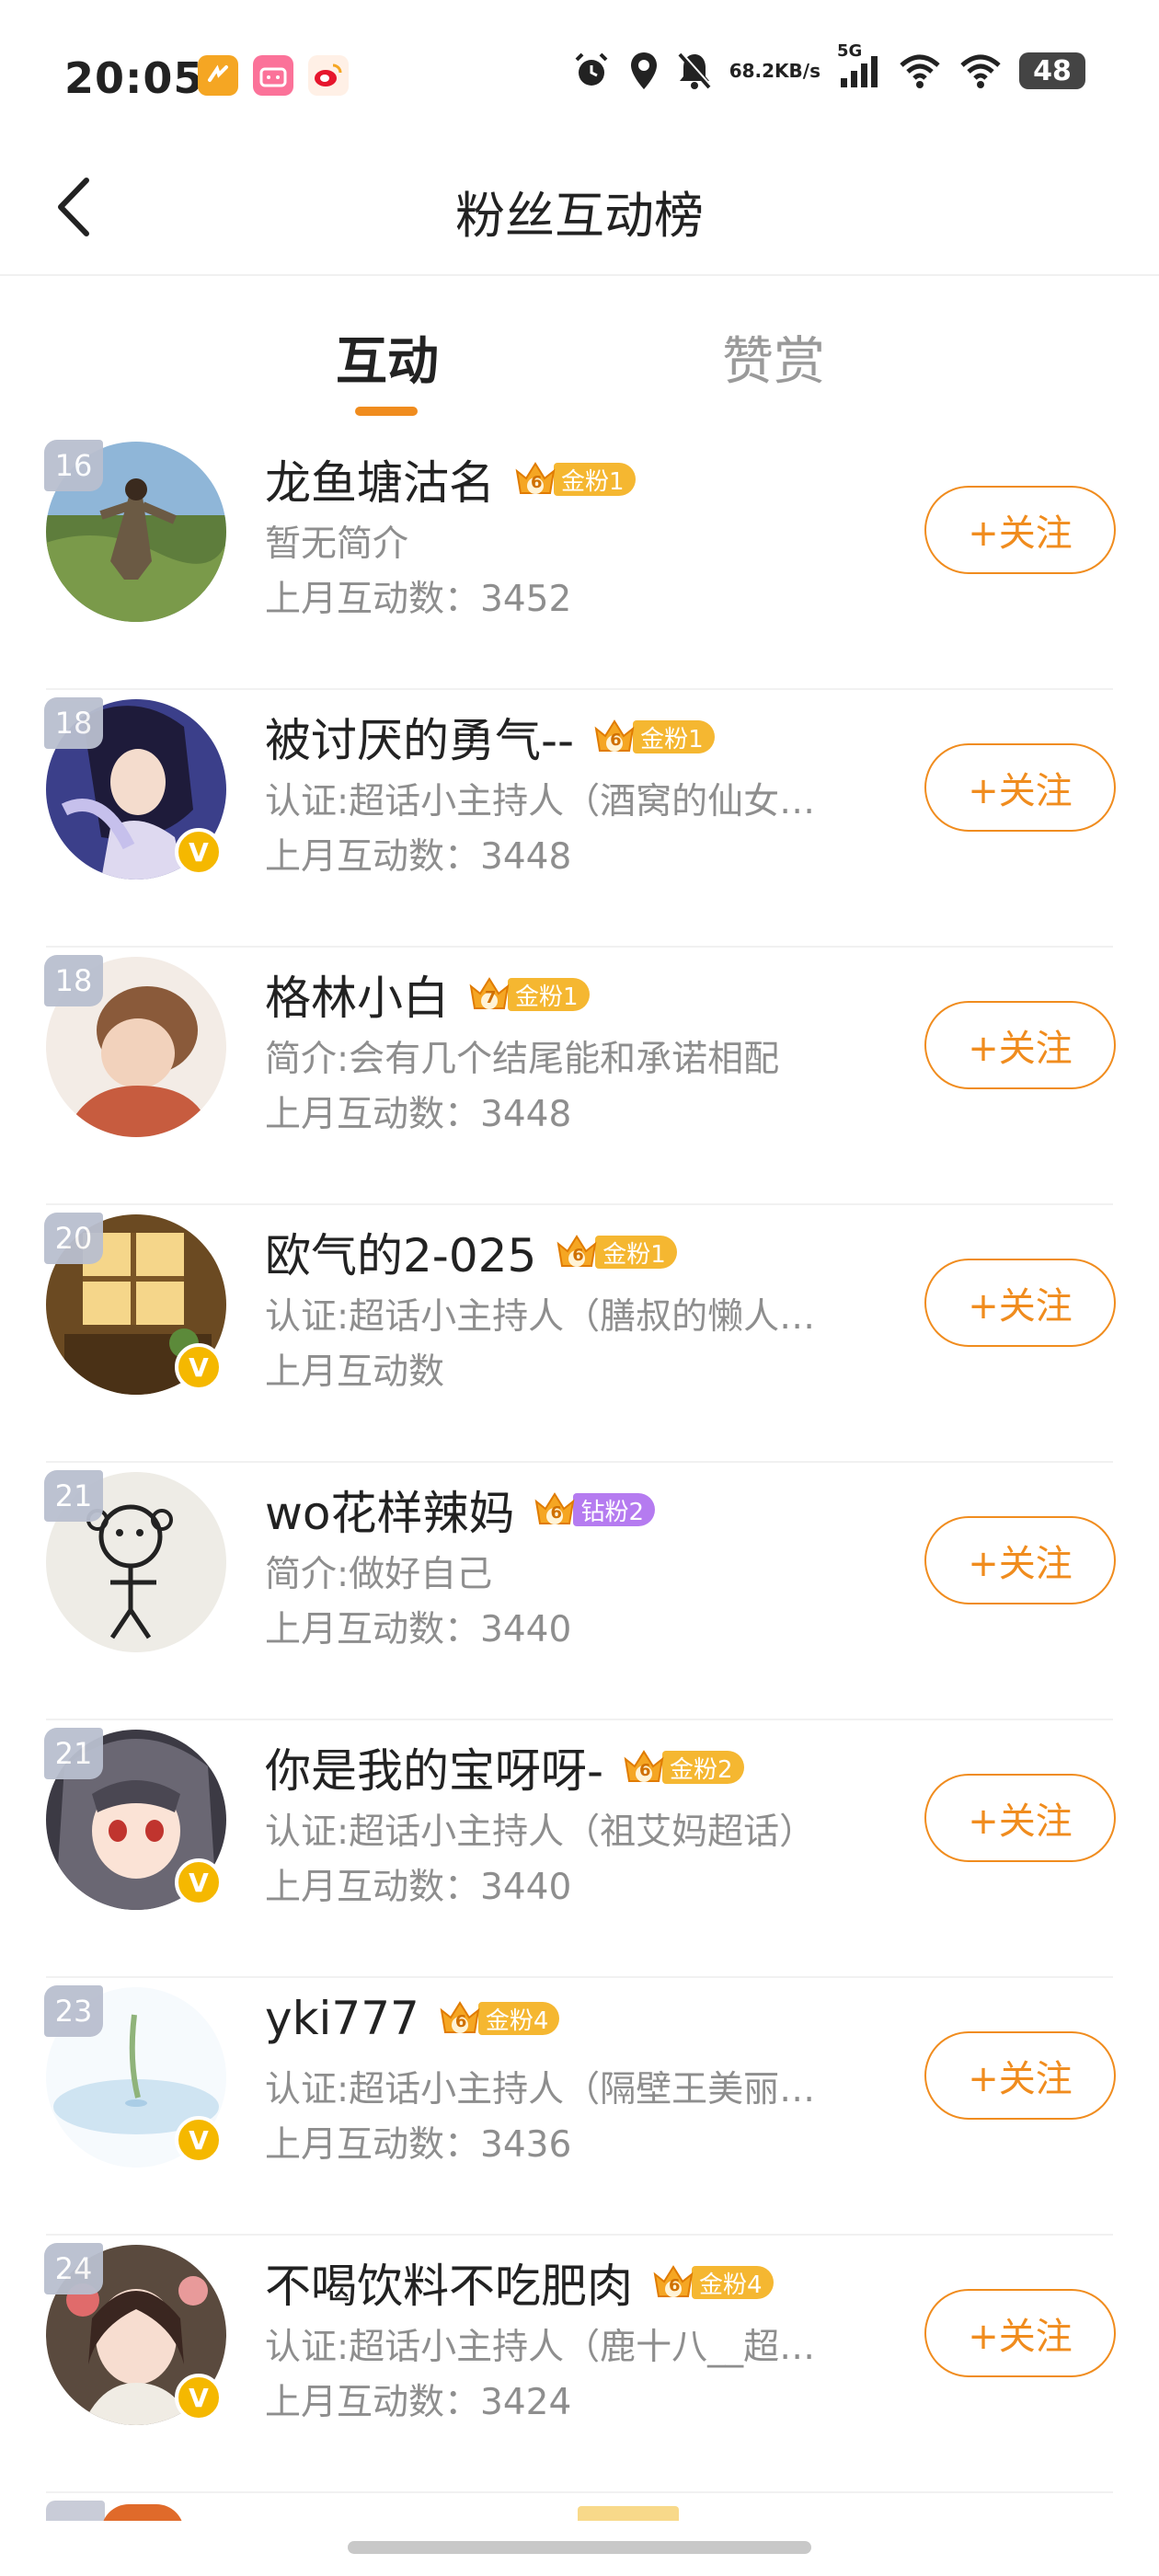 Image resolution: width=1159 pixels, height=2576 pixels. What do you see at coordinates (591, 71) in the screenshot?
I see `alarm-icon` at bounding box center [591, 71].